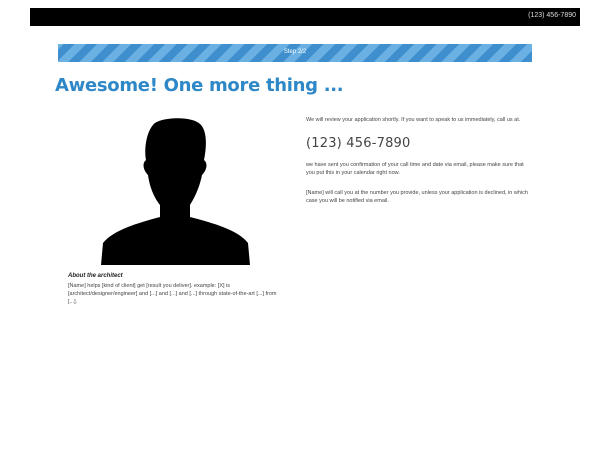 This screenshot has height=450, width=589. What do you see at coordinates (552, 15) in the screenshot?
I see `header-phone: (123) 456-7890` at bounding box center [552, 15].